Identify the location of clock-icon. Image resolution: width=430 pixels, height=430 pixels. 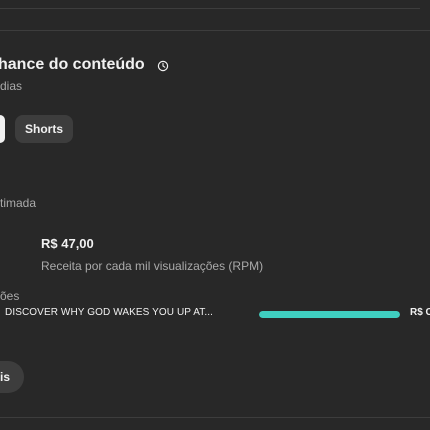
(163, 65).